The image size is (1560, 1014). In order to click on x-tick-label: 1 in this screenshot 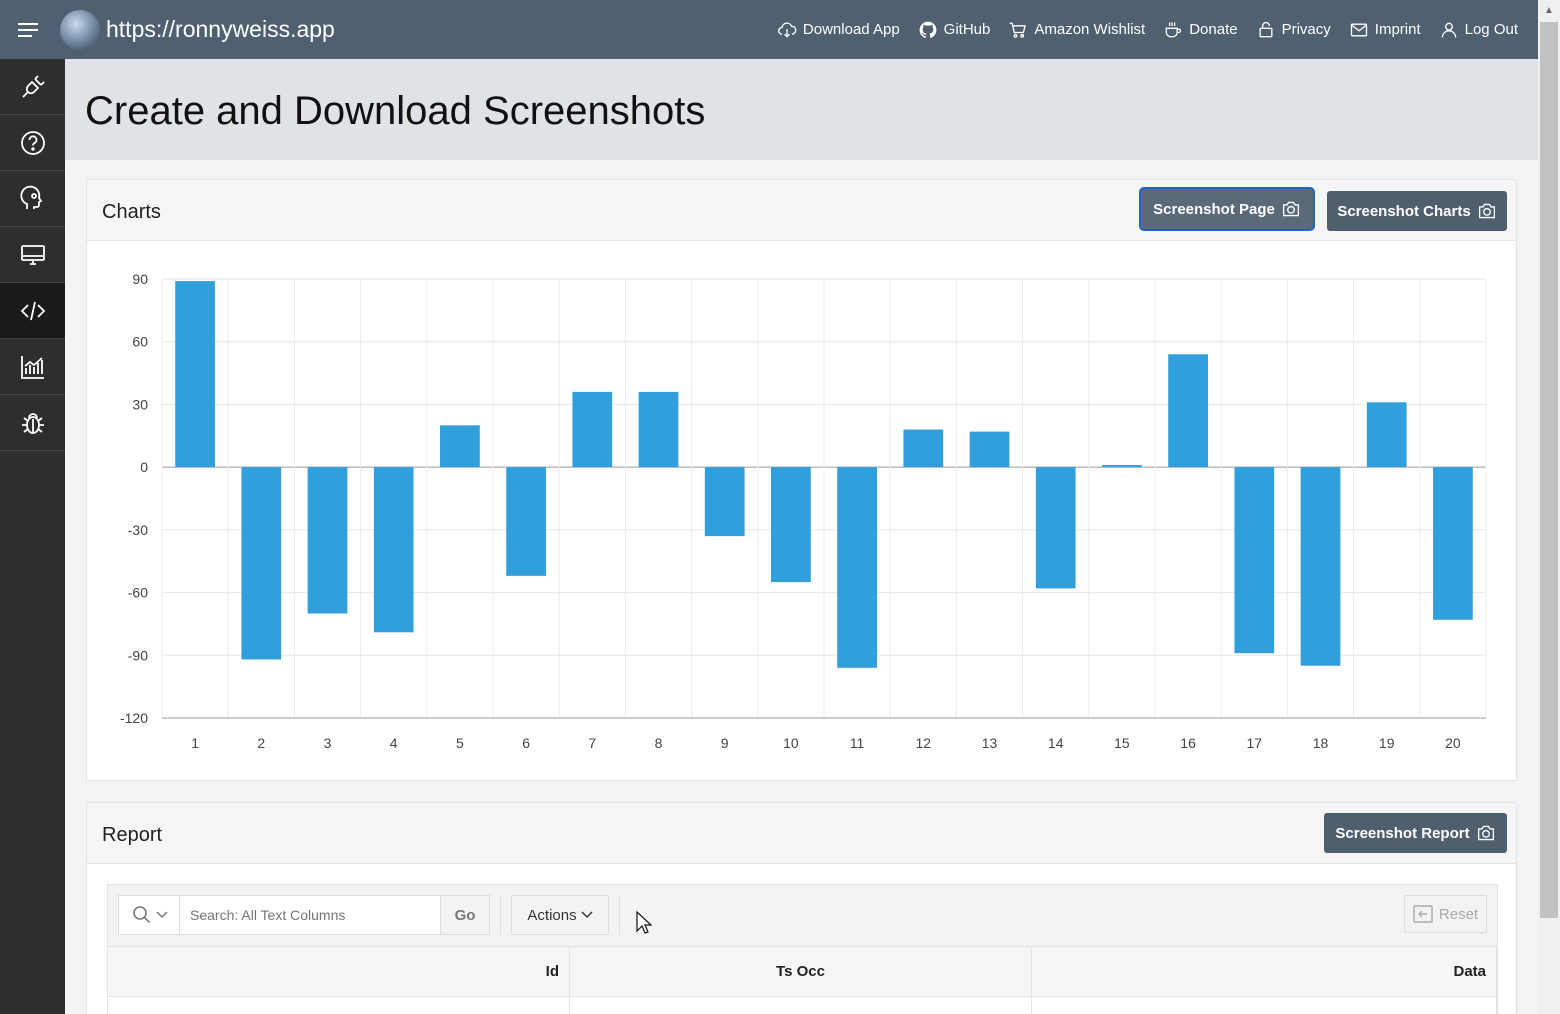, I will do `click(195, 743)`.